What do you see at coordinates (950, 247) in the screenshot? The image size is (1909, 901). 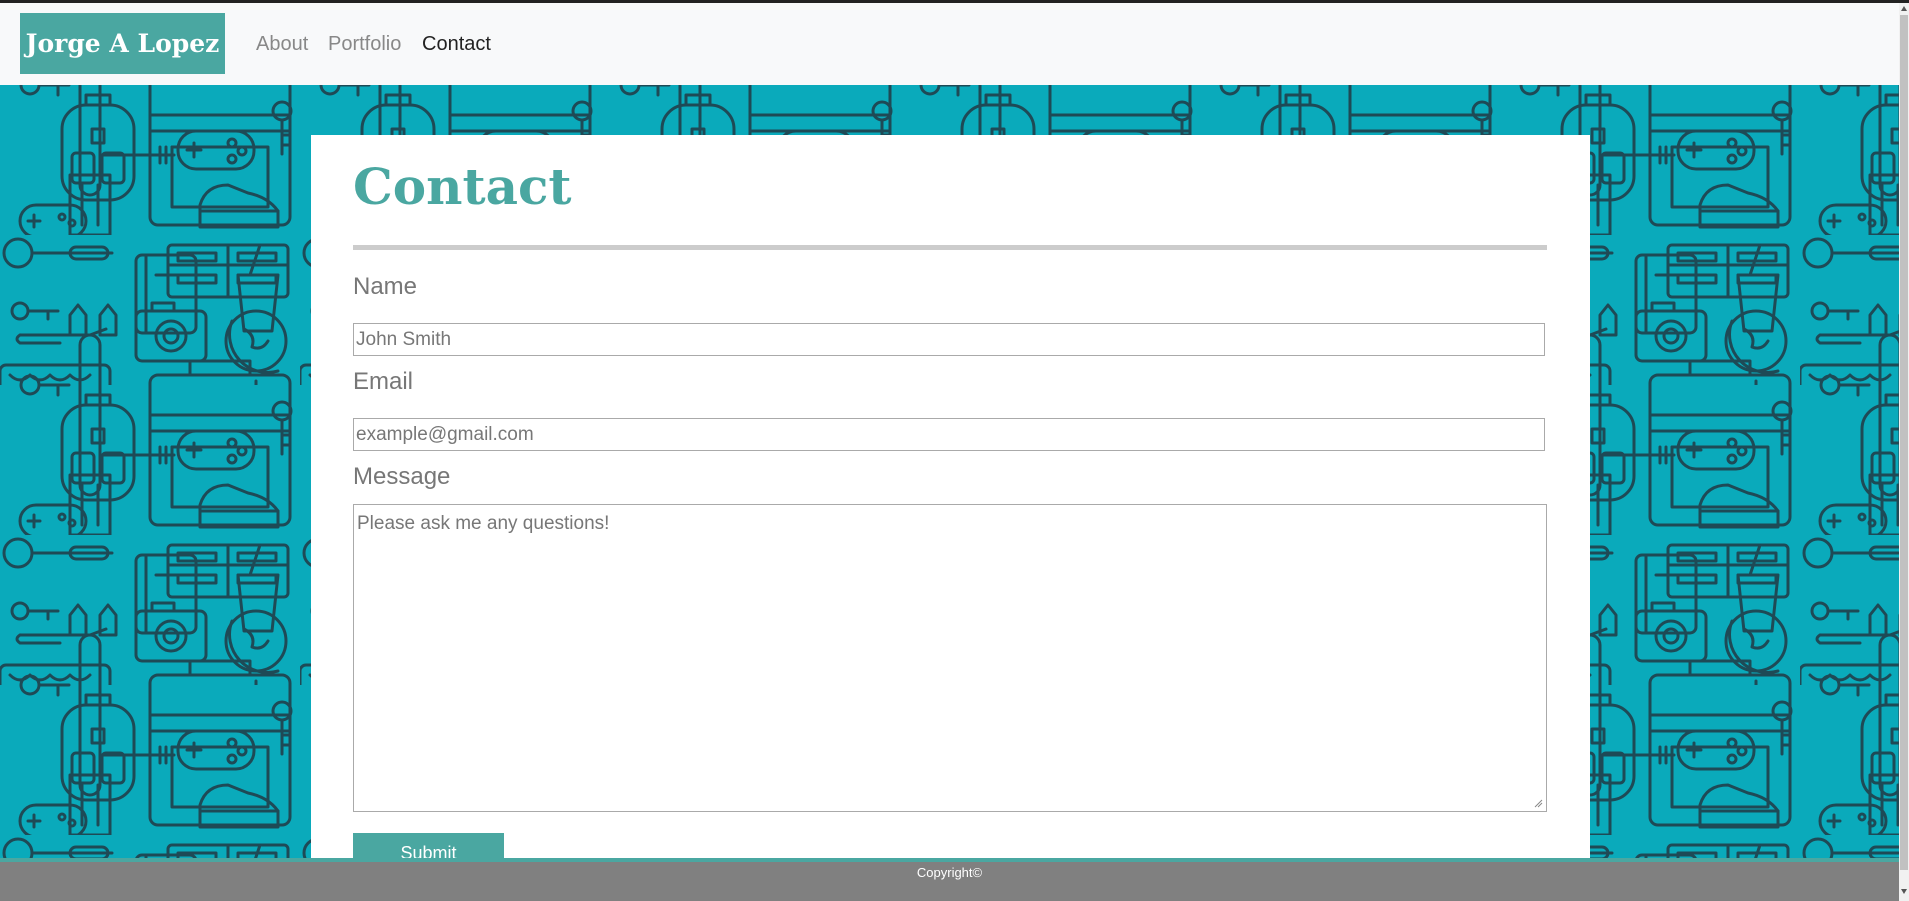 I see `title-divider` at bounding box center [950, 247].